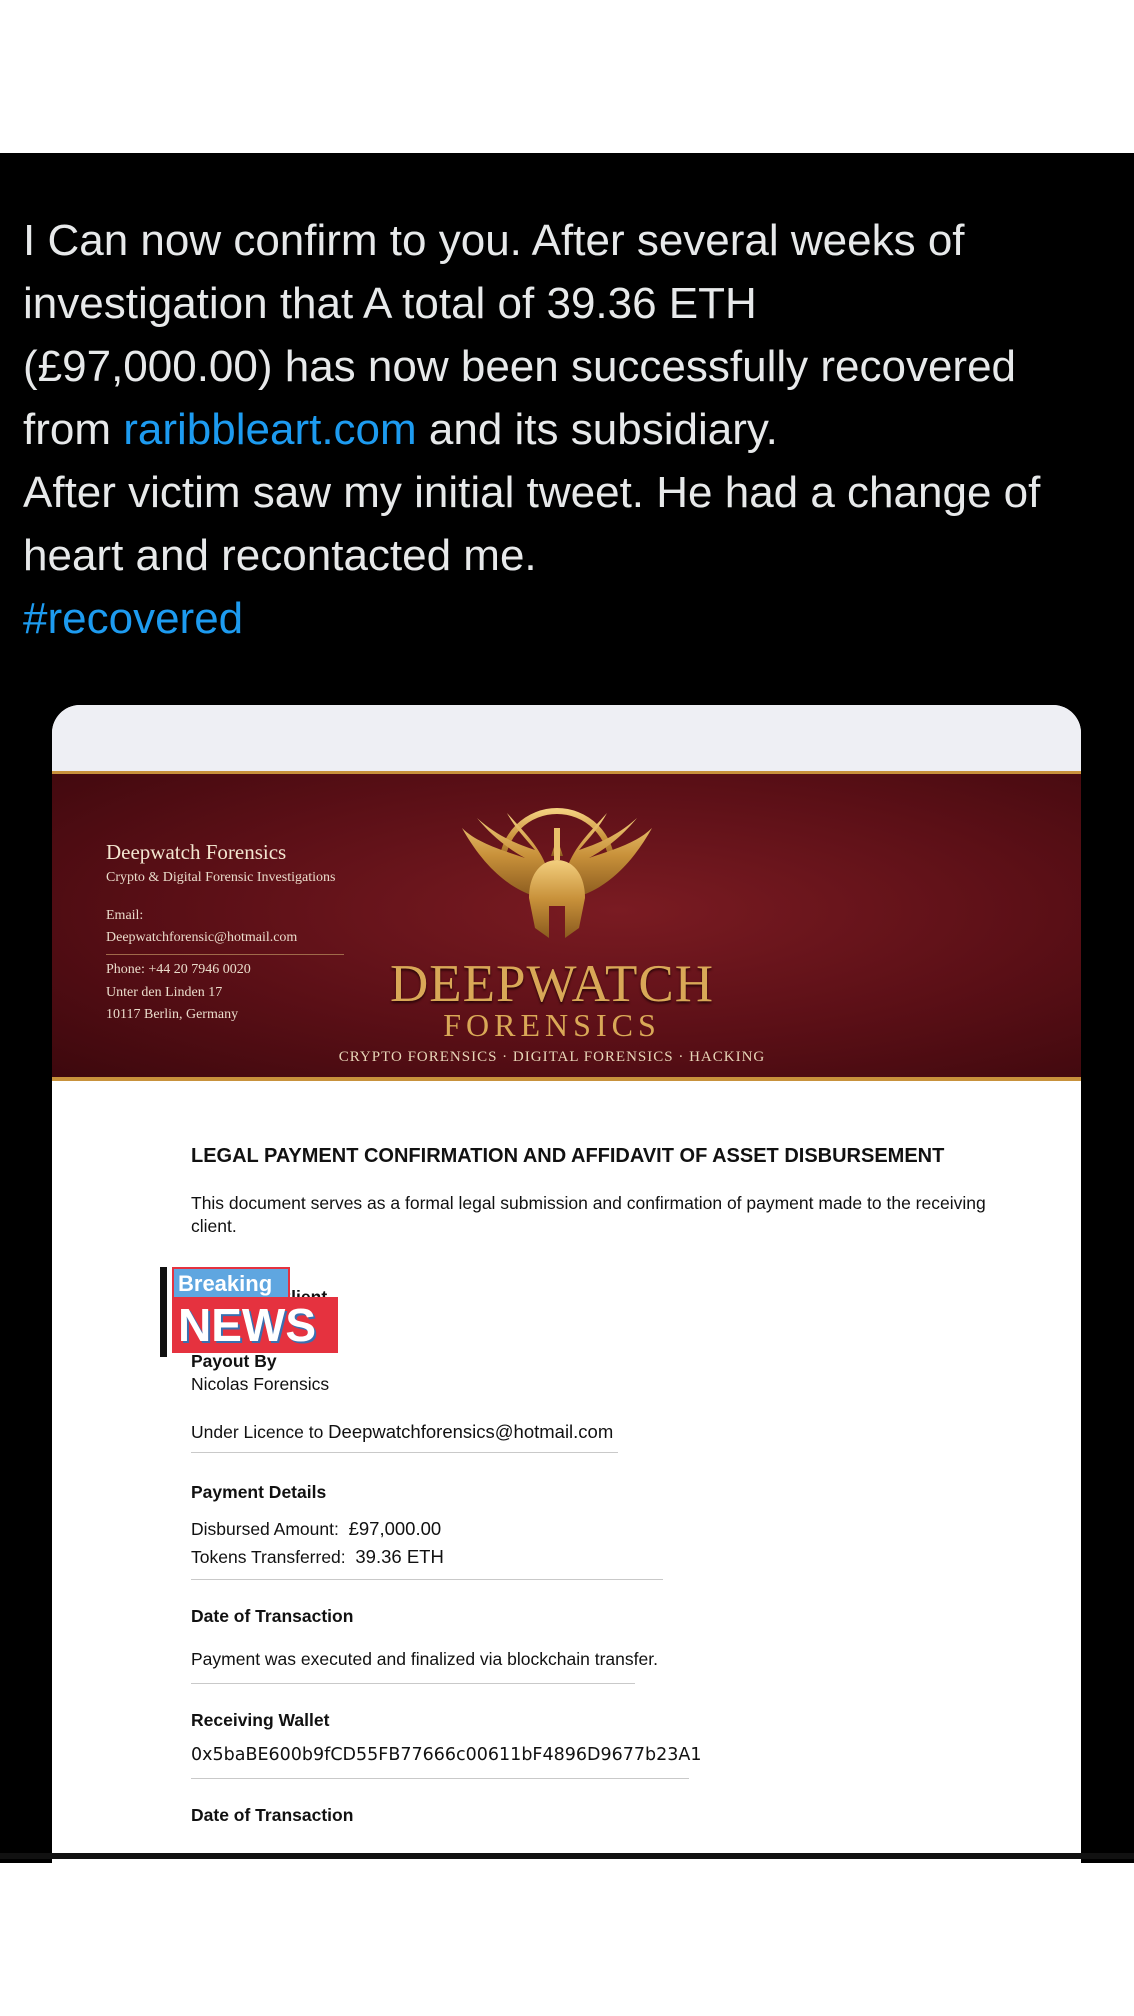 The width and height of the screenshot is (1134, 2016). Describe the element at coordinates (202, 937) in the screenshot. I see `letterhead-email: Deepwatchforensic@hotmail.com` at that location.